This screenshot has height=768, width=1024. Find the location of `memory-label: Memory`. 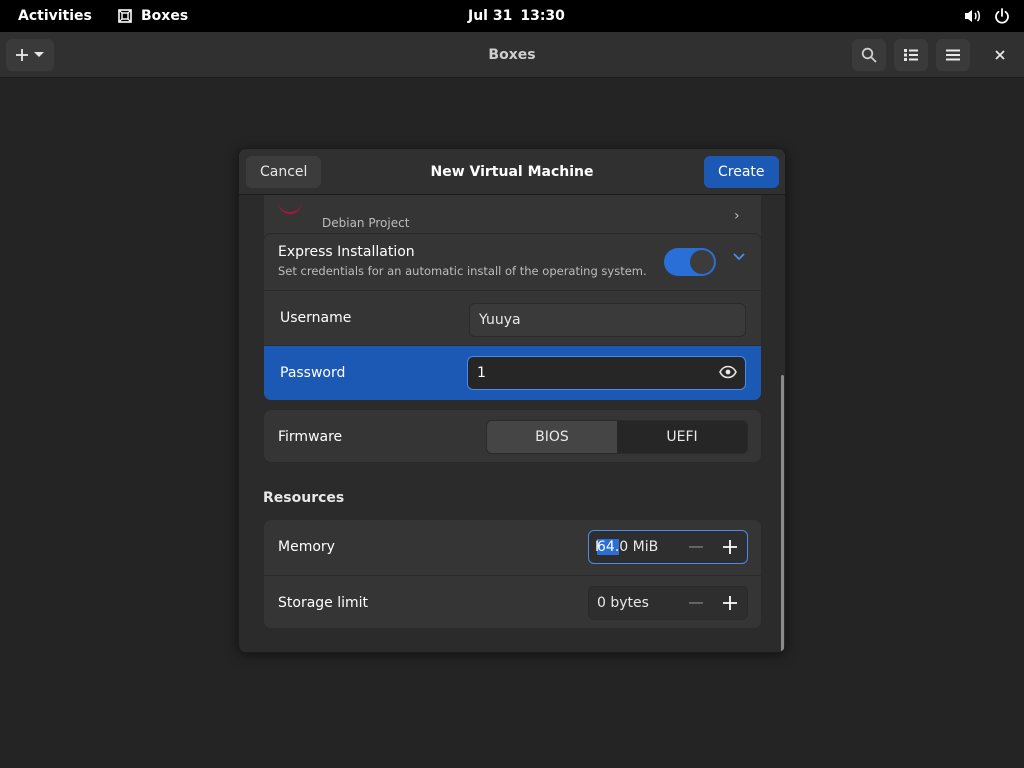

memory-label: Memory is located at coordinates (306, 547).